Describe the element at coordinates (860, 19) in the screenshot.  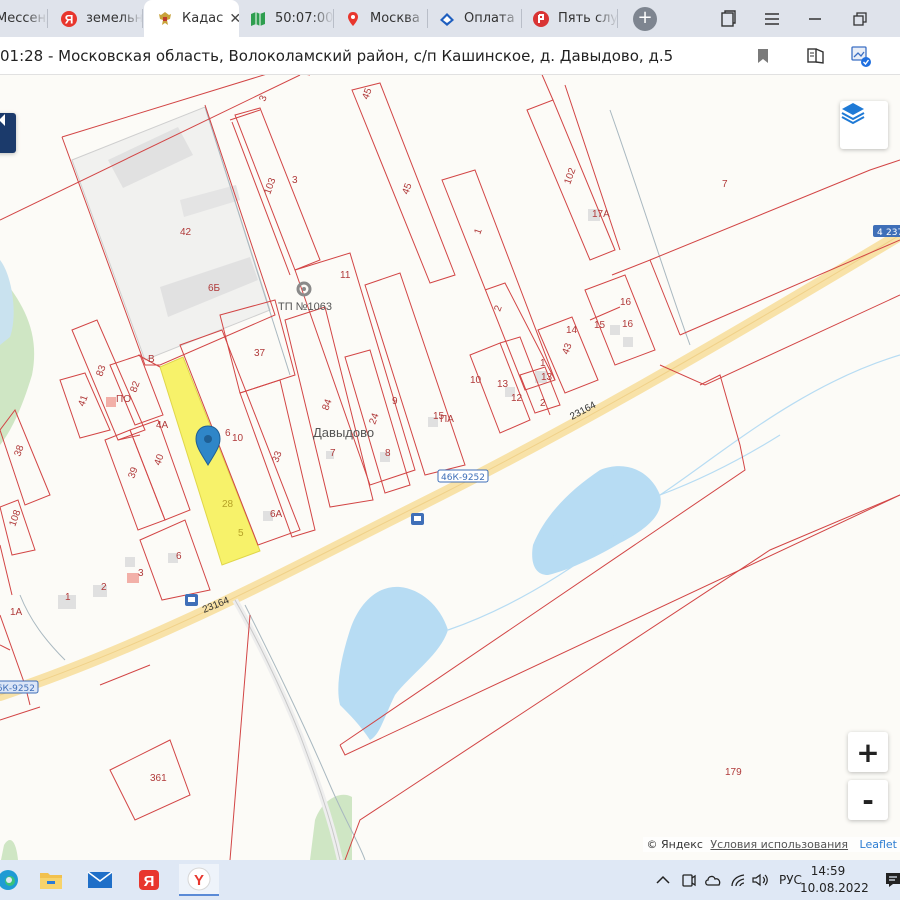
I see `restore-icon` at that location.